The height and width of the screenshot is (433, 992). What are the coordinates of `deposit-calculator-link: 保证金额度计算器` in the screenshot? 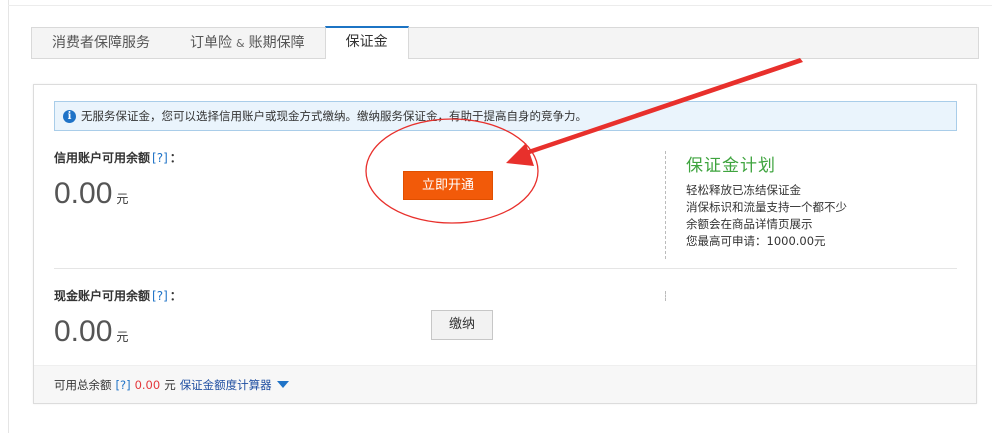 It's located at (226, 385).